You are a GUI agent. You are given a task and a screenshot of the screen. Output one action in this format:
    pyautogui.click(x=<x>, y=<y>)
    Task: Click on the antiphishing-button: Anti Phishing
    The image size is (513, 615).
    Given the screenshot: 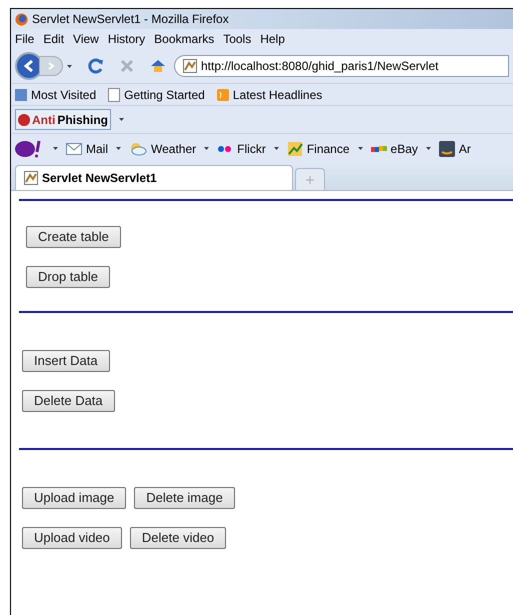 What is the action you would take?
    pyautogui.click(x=63, y=119)
    